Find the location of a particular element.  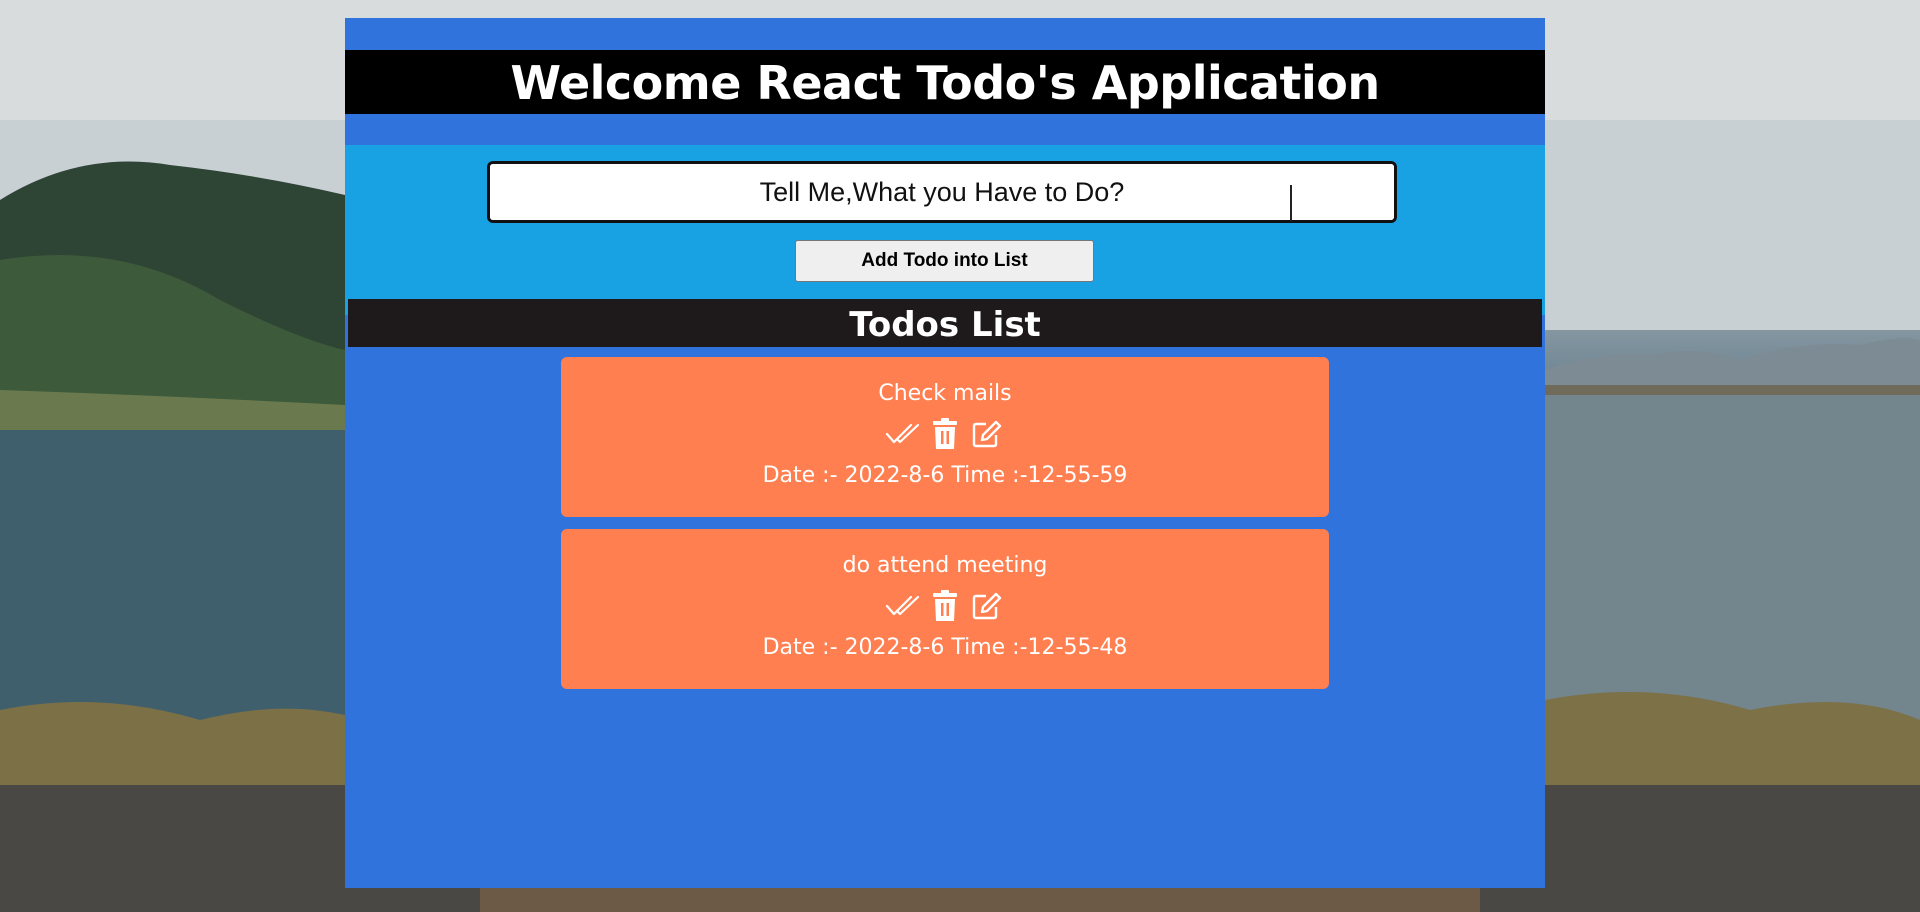

todos-list-title: Todos List is located at coordinates (945, 323).